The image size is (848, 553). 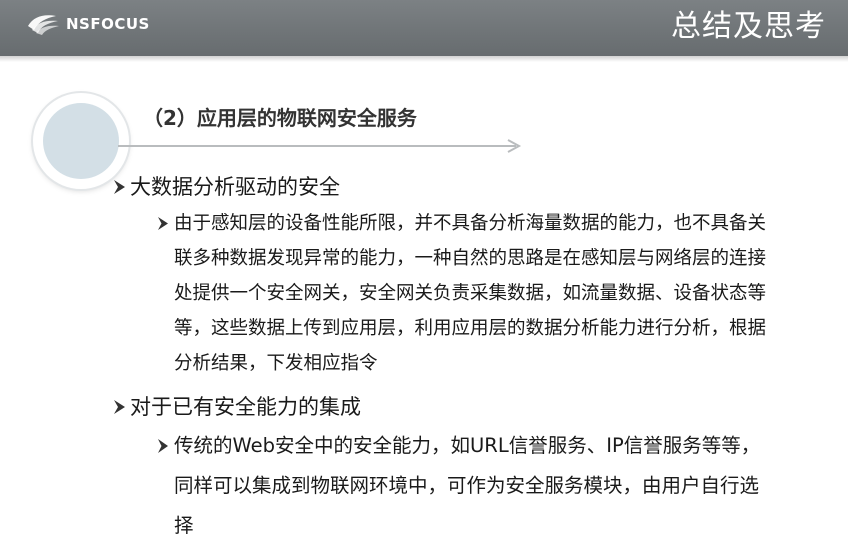 I want to click on logo: NSFOCUS, so click(x=88, y=24).